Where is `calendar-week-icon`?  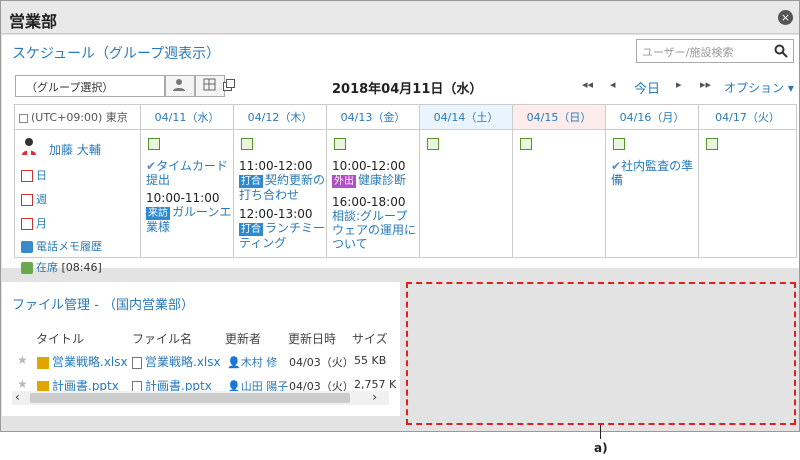 calendar-week-icon is located at coordinates (27, 200).